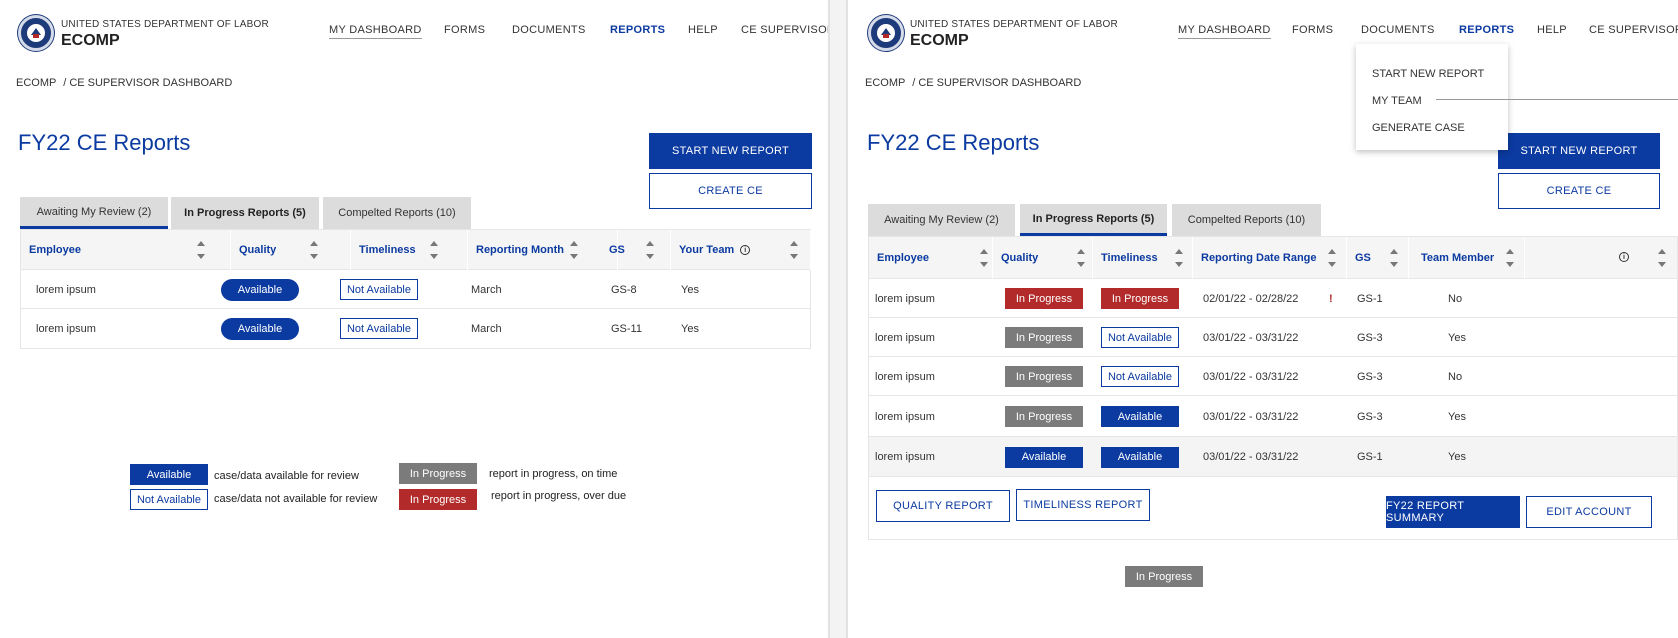 This screenshot has height=638, width=1678. I want to click on quality-report-button: QUALITY REPORT, so click(943, 506).